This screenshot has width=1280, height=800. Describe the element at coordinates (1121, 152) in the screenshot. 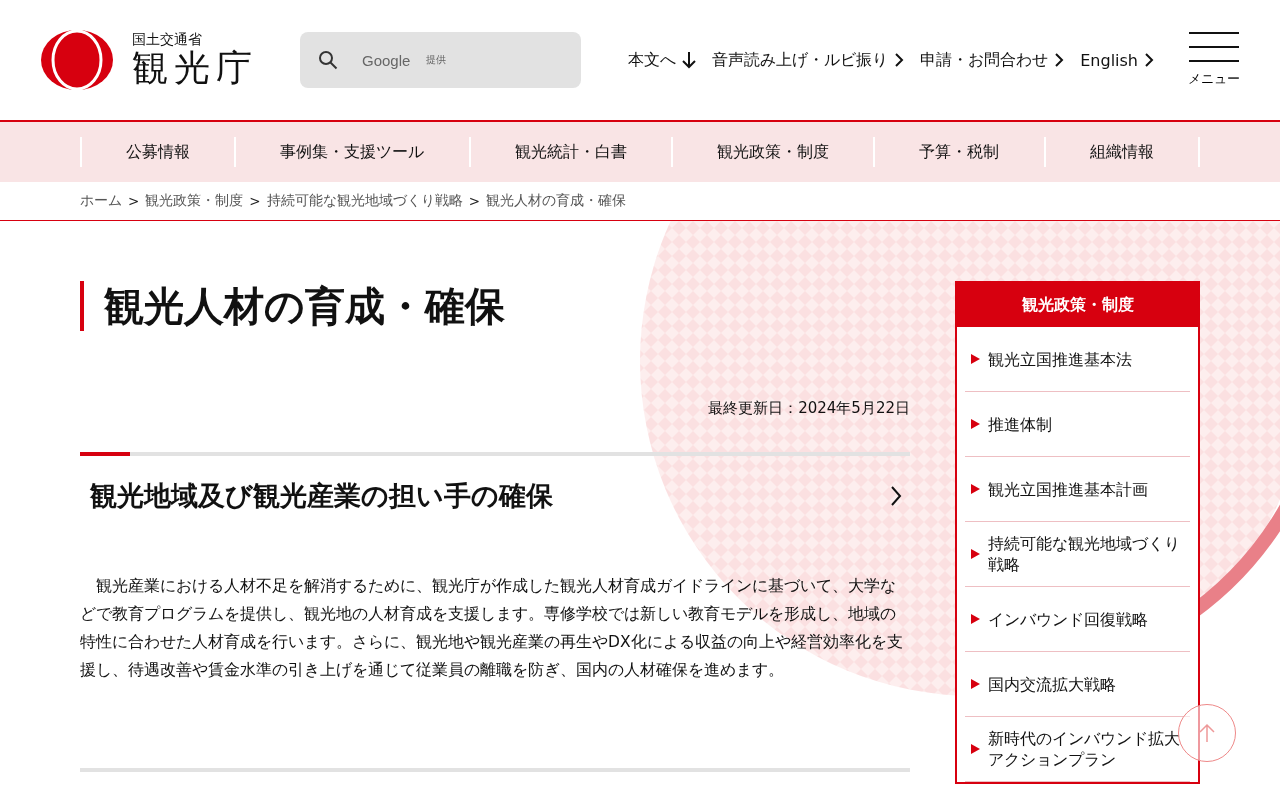

I see `nav-item: 組織情報` at that location.